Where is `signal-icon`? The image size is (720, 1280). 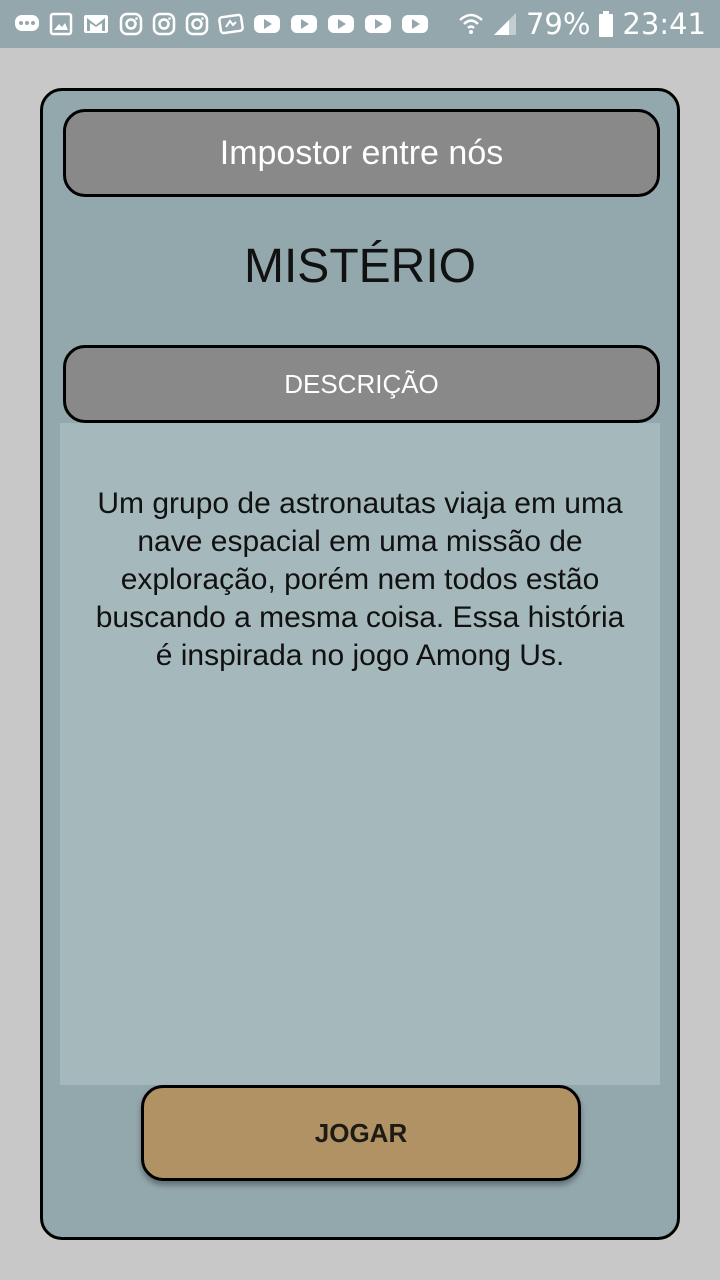
signal-icon is located at coordinates (505, 24).